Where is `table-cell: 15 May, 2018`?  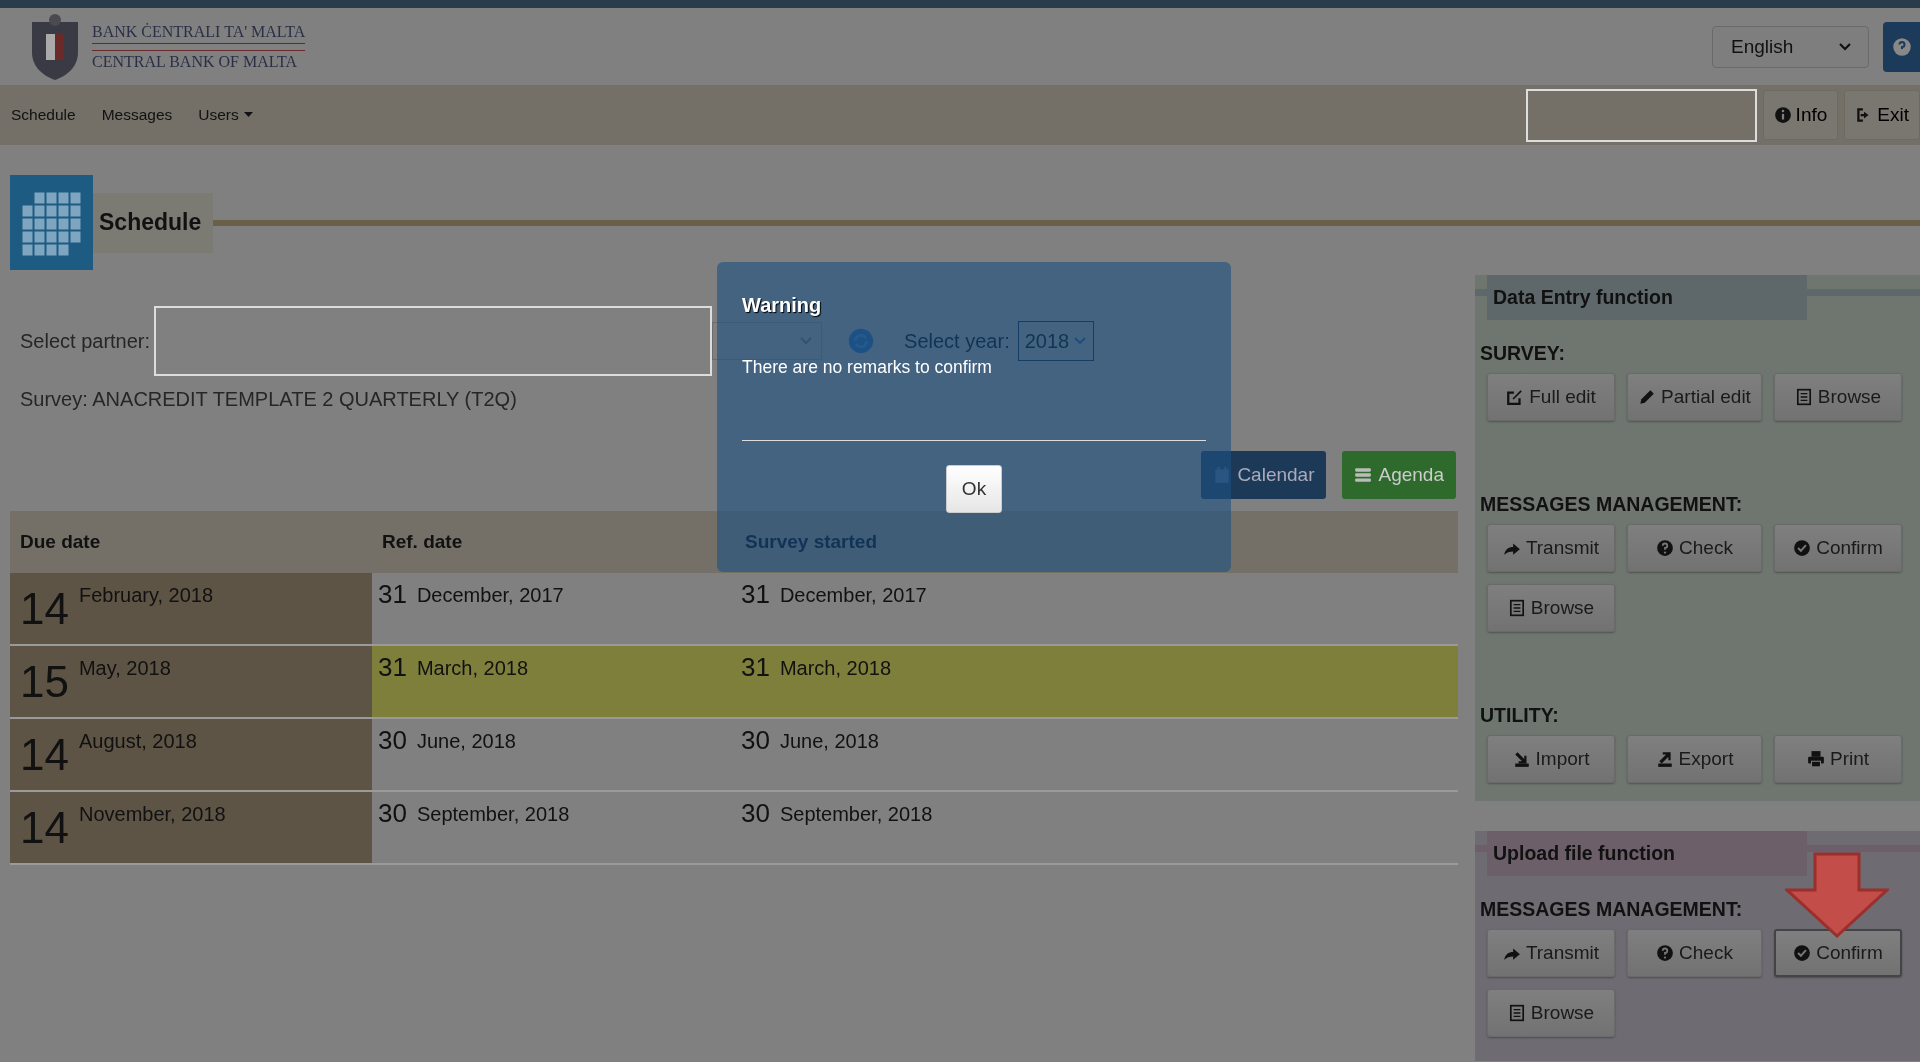
table-cell: 15 May, 2018 is located at coordinates (191, 681).